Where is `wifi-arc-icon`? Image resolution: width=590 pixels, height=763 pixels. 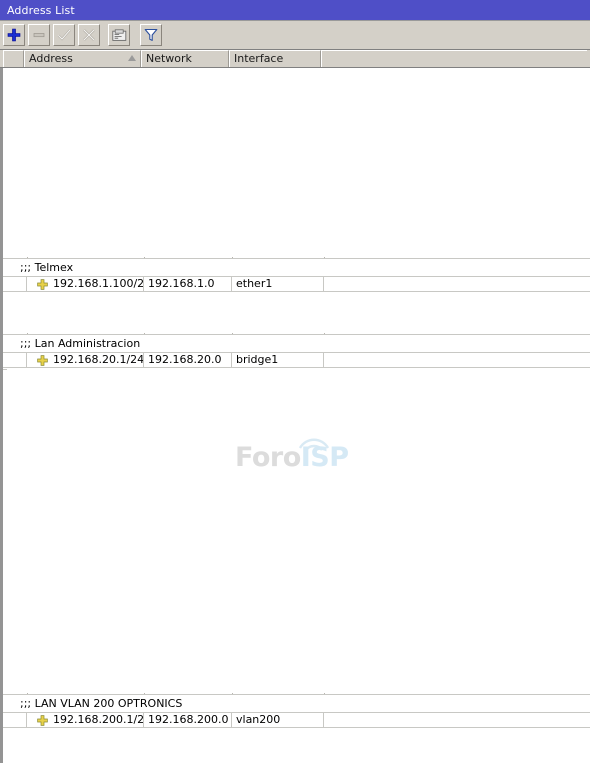 wifi-arc-icon is located at coordinates (314, 444).